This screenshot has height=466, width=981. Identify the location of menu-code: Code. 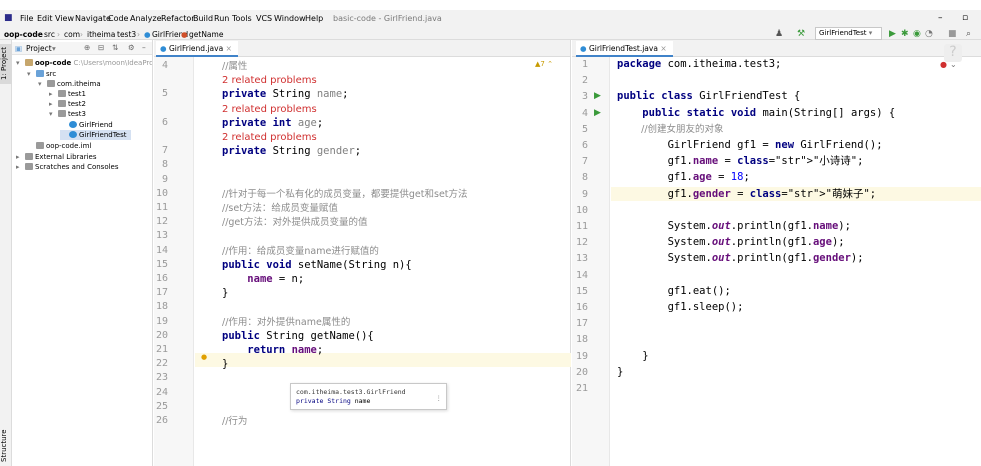
(118, 18).